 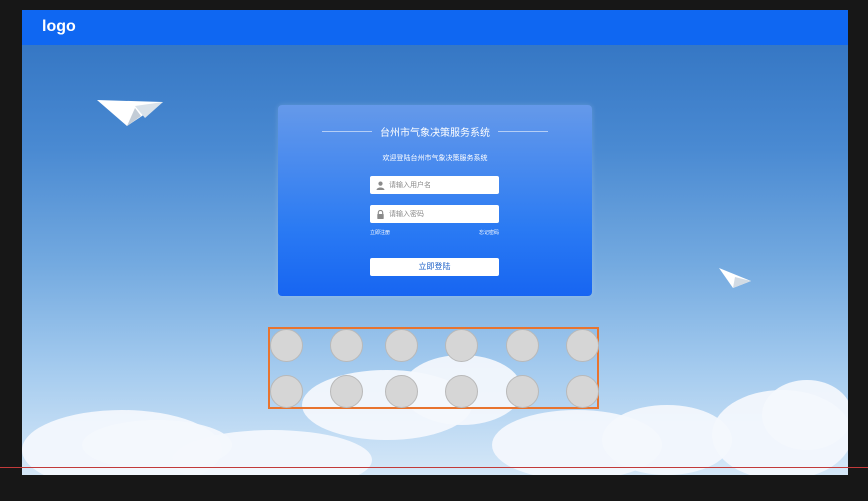 I want to click on login-subtitle: 欢迎登陆台州市气象决策服务系统, so click(x=435, y=158).